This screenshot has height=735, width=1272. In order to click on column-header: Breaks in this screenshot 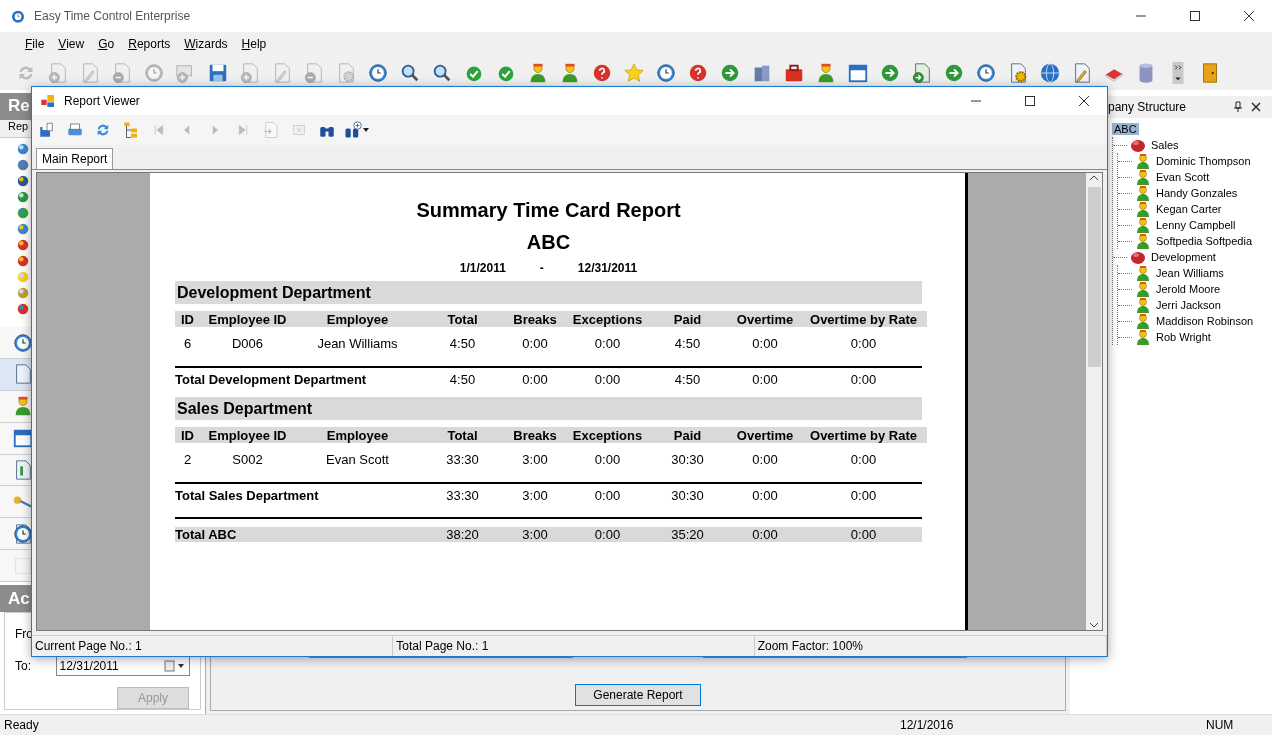, I will do `click(535, 435)`.